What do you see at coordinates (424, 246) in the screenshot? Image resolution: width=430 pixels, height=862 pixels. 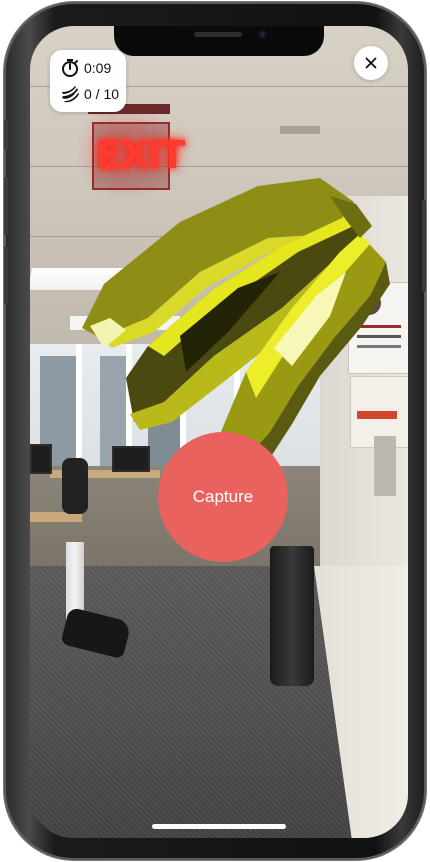 I see `power-button` at bounding box center [424, 246].